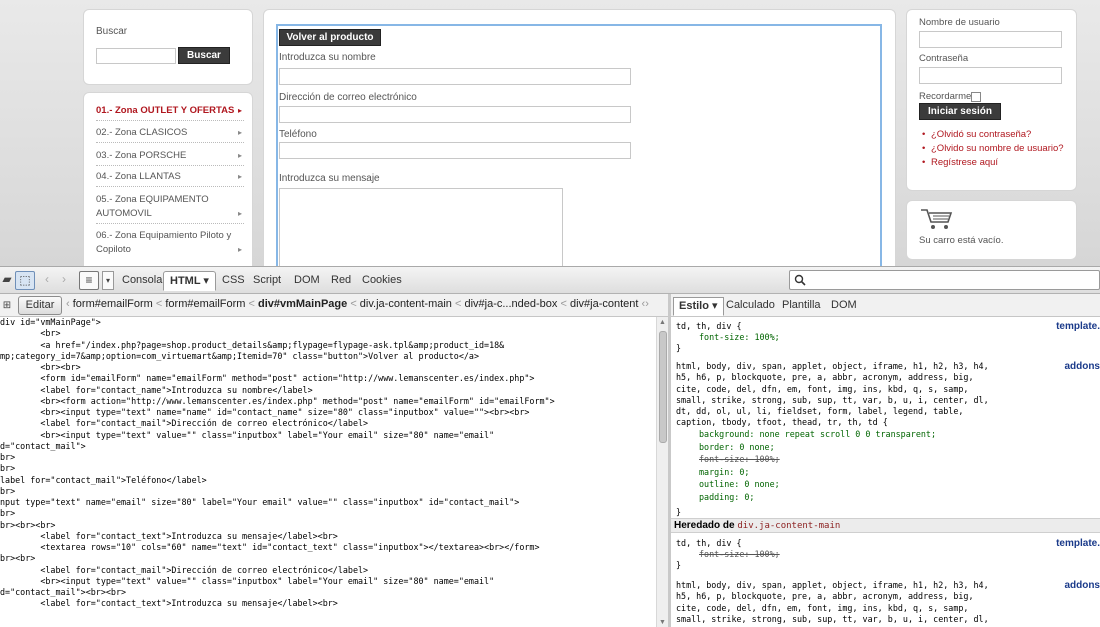 The image size is (1100, 627). I want to click on breadcrumb-scroll-left-icon: ‹, so click(69, 304).